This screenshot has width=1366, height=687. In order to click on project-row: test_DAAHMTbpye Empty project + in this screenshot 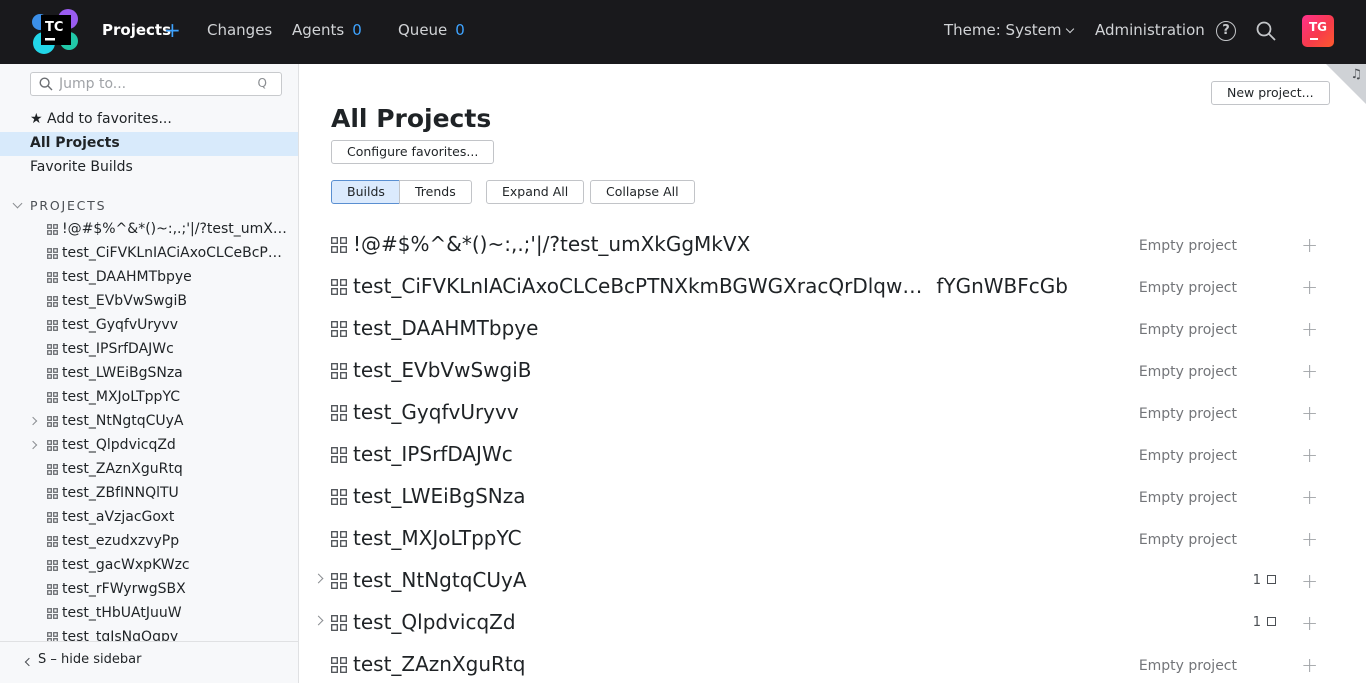, I will do `click(832, 330)`.